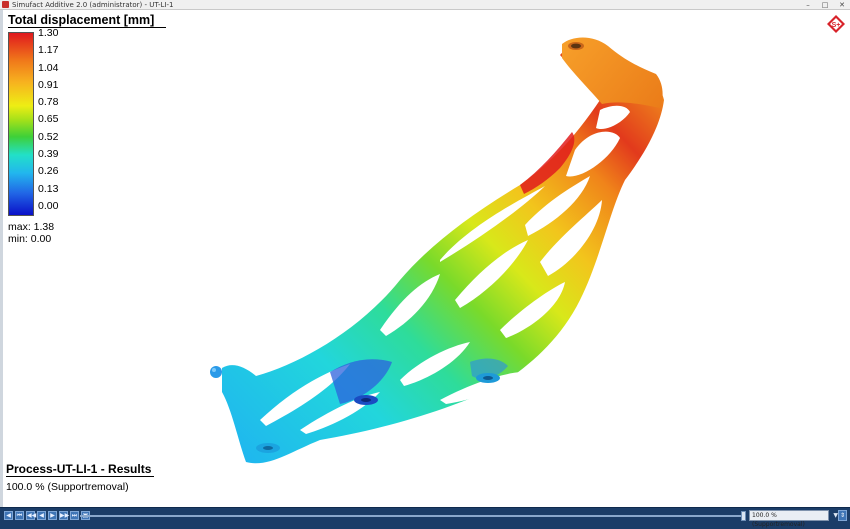 The width and height of the screenshot is (850, 529). What do you see at coordinates (41, 515) in the screenshot?
I see `play-reverse-icon: ◀` at bounding box center [41, 515].